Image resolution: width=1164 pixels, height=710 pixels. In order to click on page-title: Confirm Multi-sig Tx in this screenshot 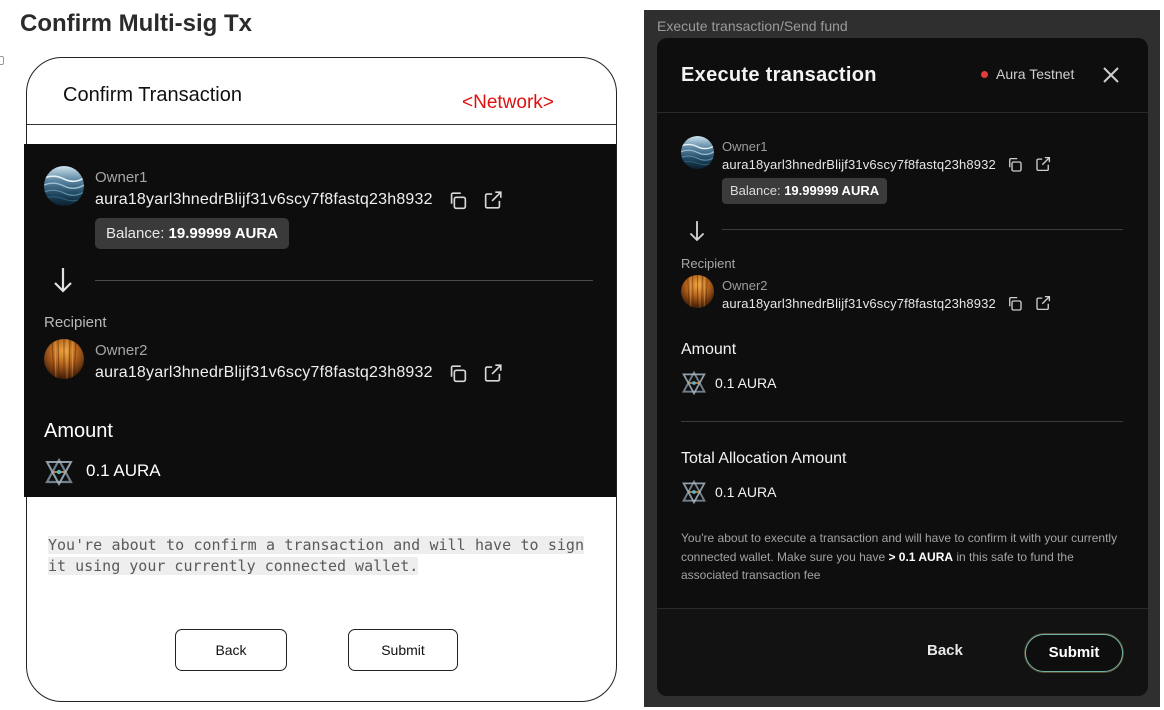, I will do `click(136, 23)`.